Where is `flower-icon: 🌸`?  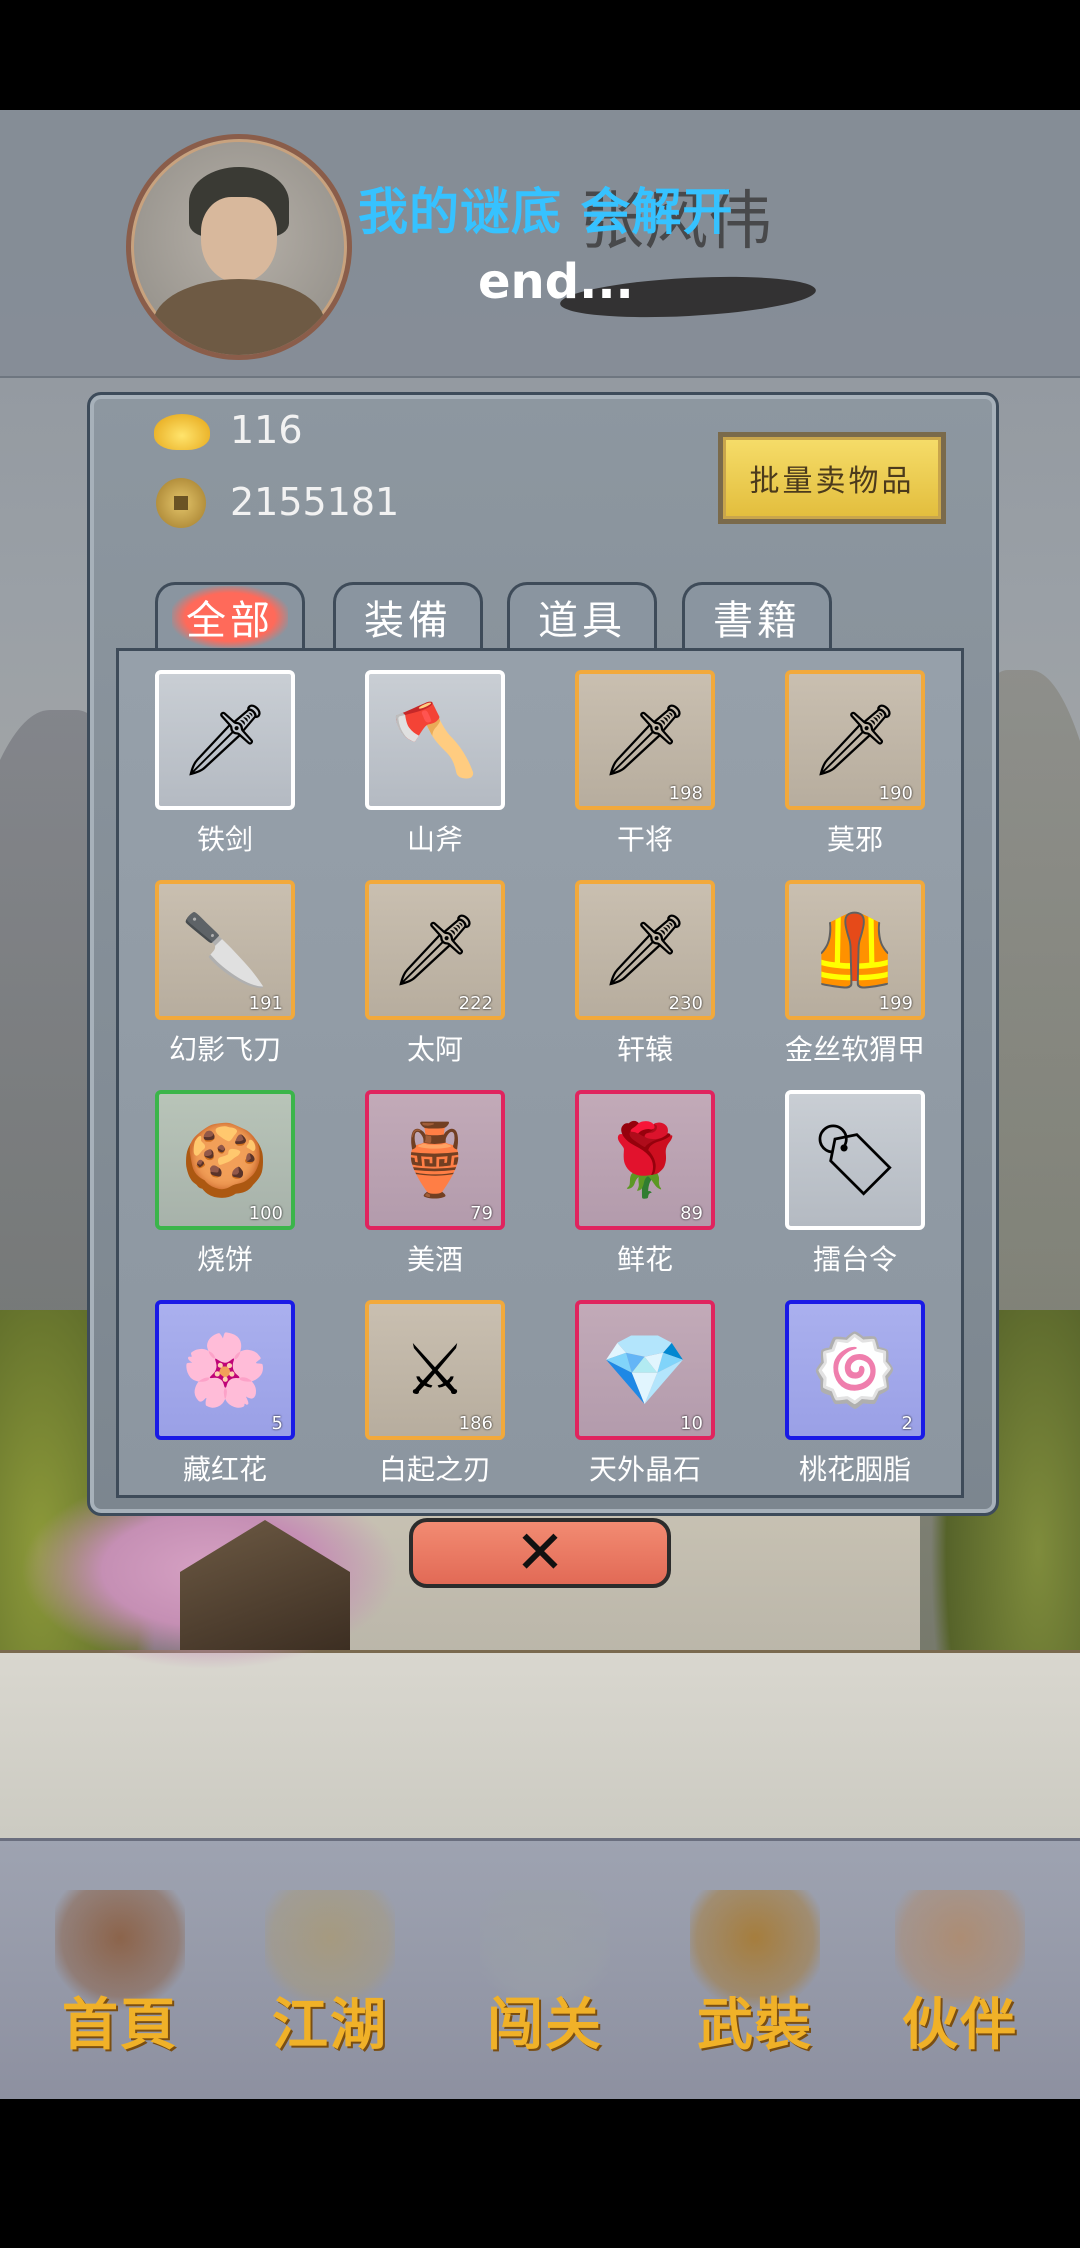
flower-icon: 🌸 is located at coordinates (225, 1370).